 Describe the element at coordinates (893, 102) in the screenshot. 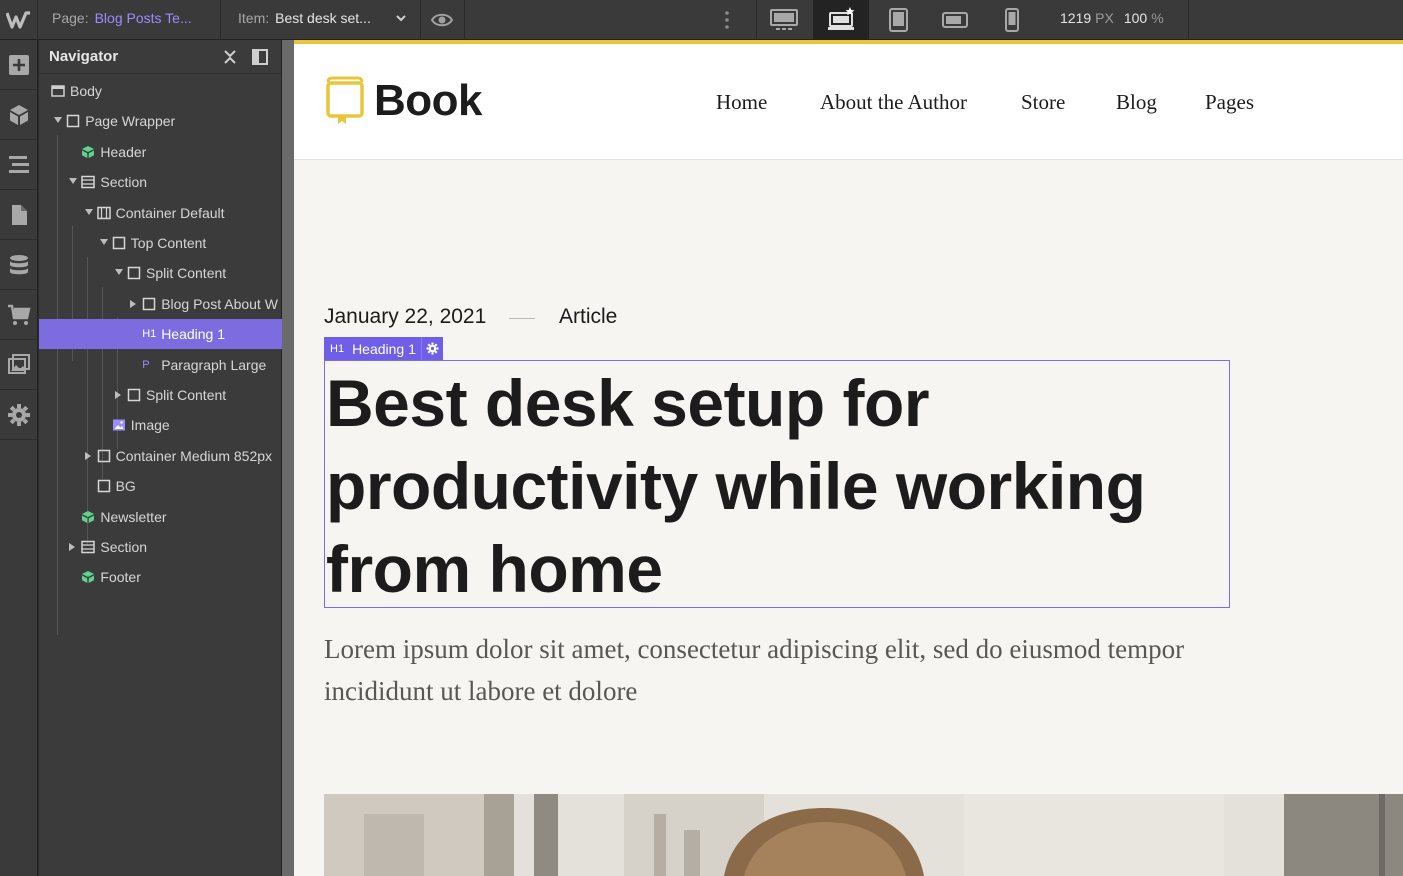

I see `menu-item-about-the-author: About the Author` at that location.